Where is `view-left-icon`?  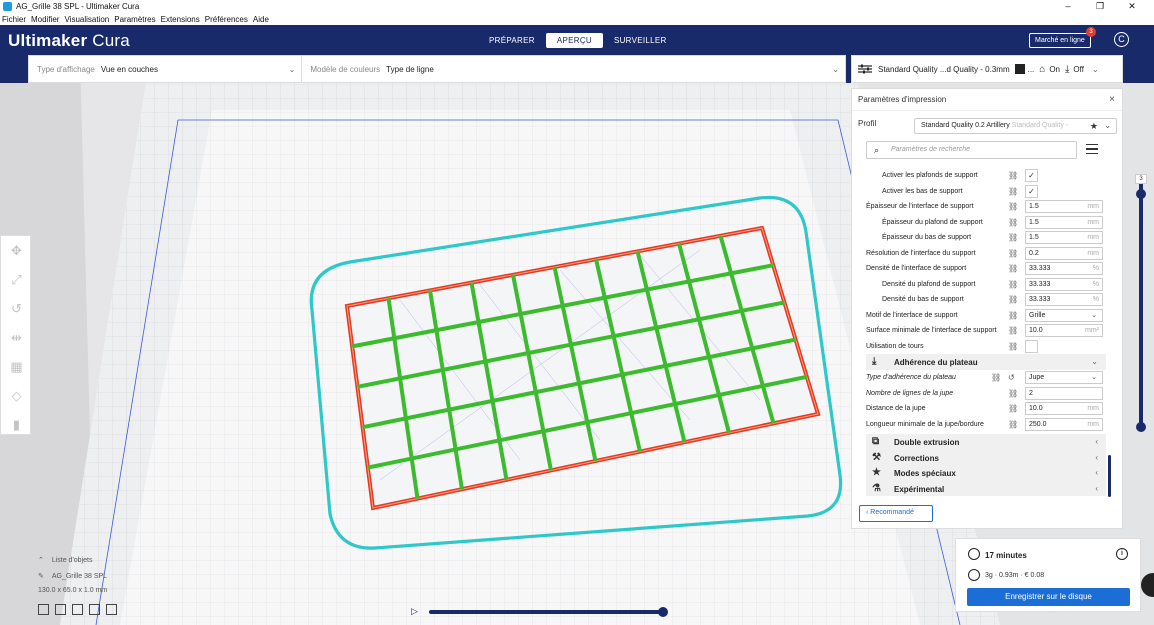
view-left-icon is located at coordinates (94, 609).